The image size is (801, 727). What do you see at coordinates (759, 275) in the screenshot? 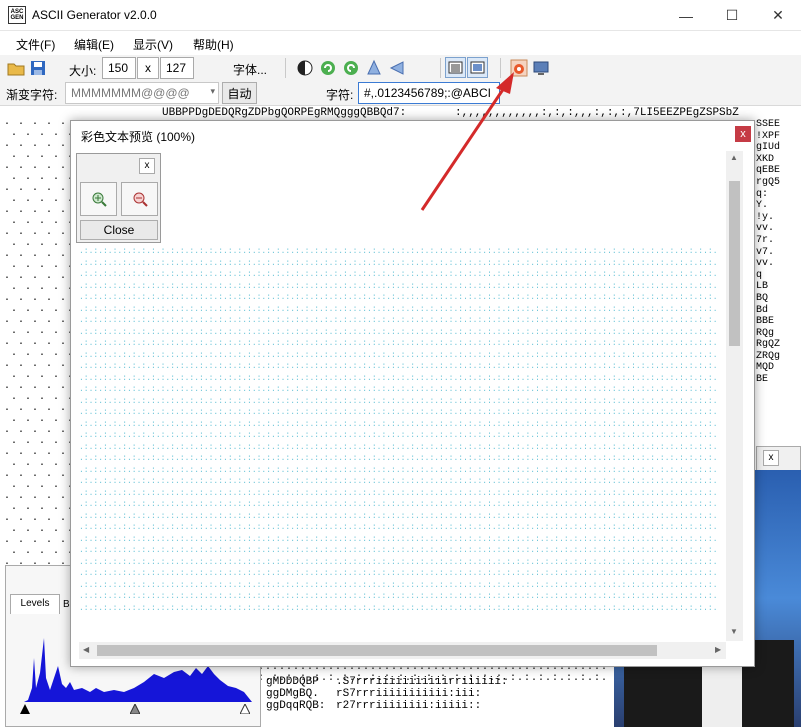
I see `right-edge-line: q` at bounding box center [759, 275].